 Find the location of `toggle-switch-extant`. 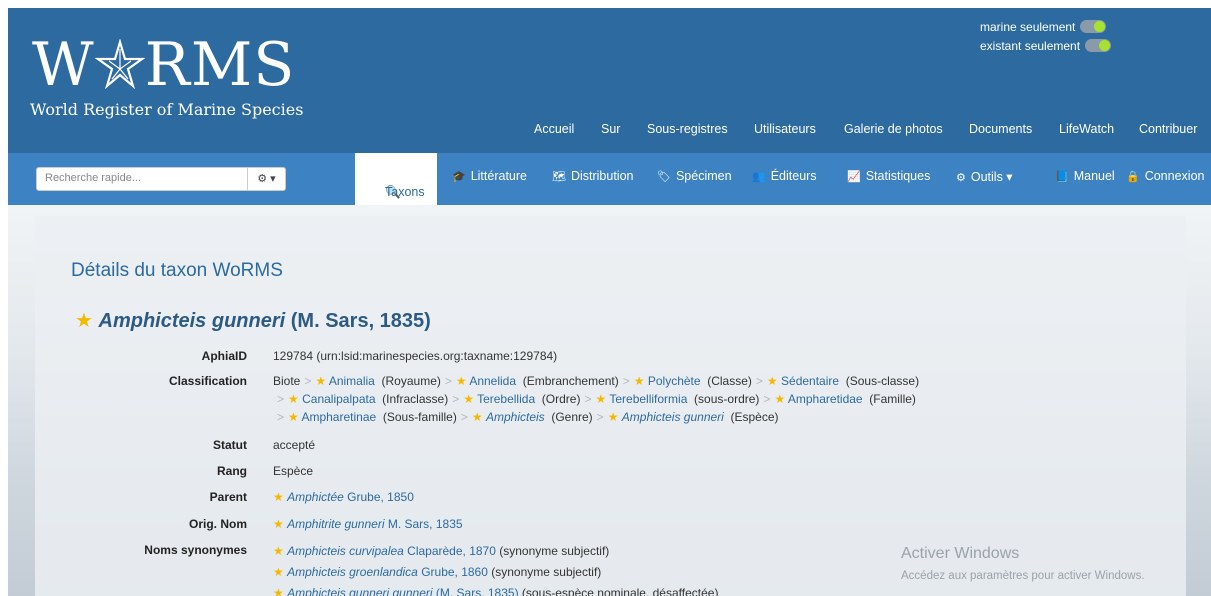

toggle-switch-extant is located at coordinates (1098, 45).